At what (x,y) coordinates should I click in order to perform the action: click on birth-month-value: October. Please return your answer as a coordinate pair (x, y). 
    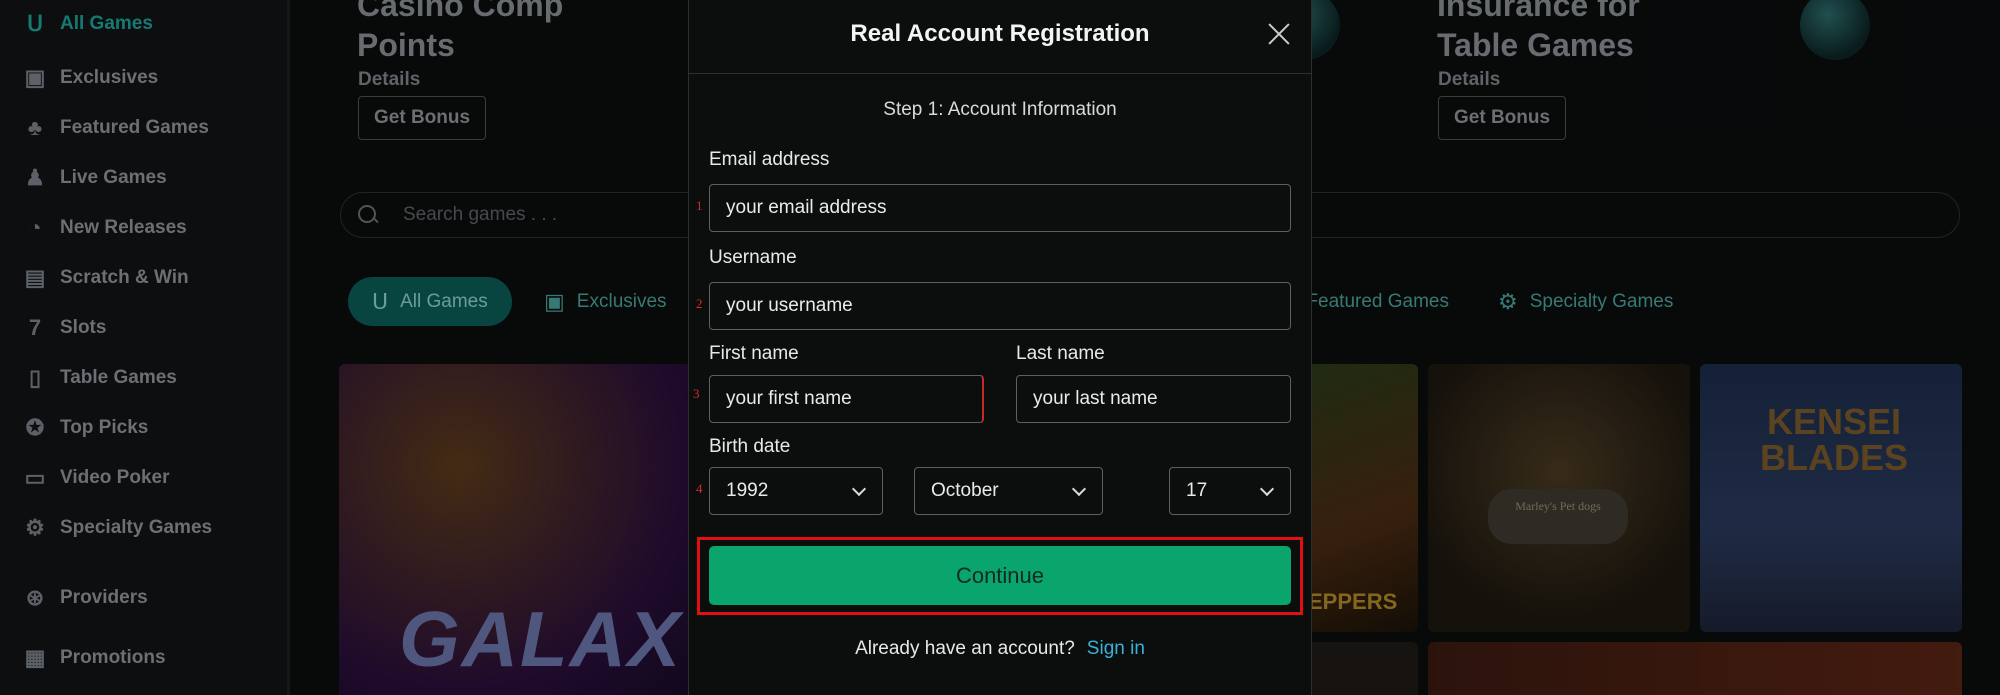
    Looking at the image, I should click on (965, 490).